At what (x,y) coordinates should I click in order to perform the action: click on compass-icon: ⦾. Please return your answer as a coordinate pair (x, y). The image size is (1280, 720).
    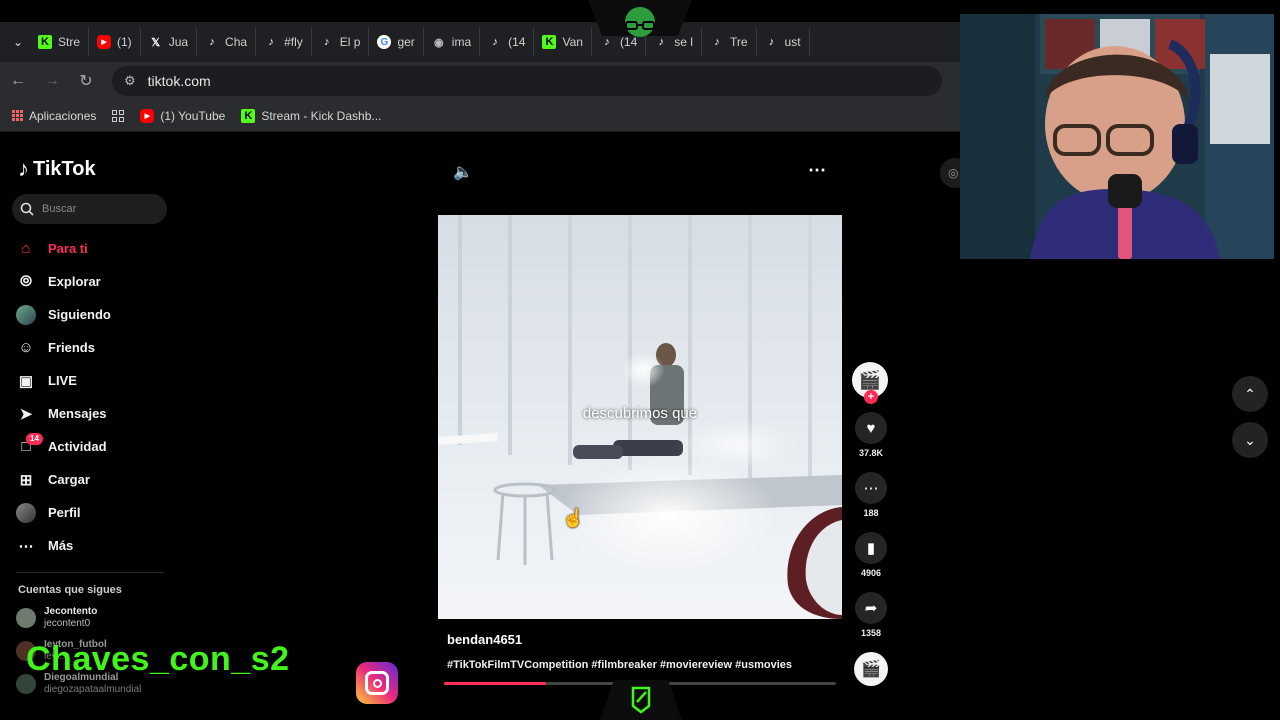
    Looking at the image, I should click on (25, 281).